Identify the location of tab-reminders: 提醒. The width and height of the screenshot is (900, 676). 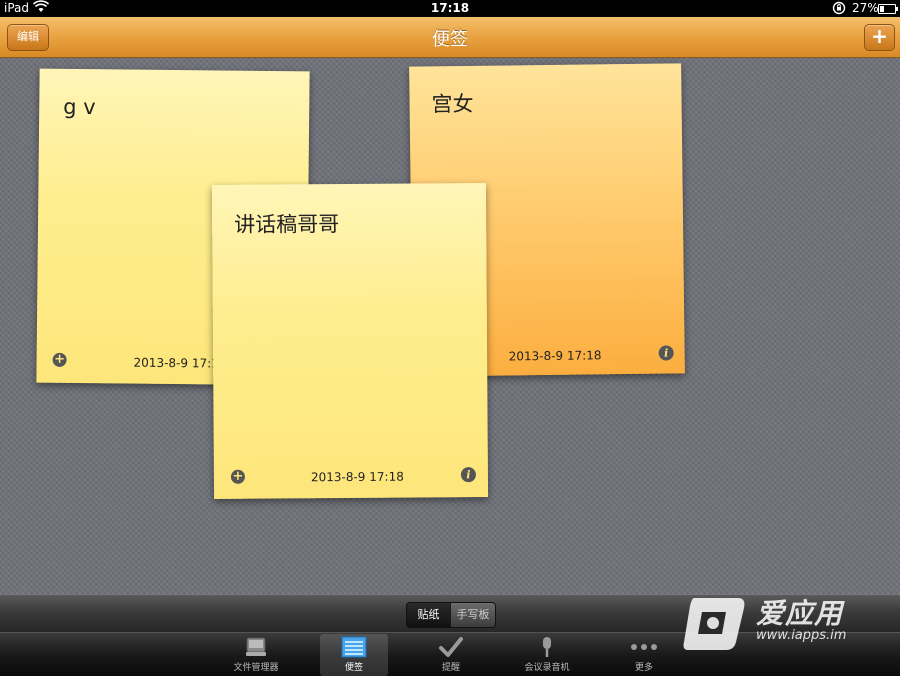
(451, 655).